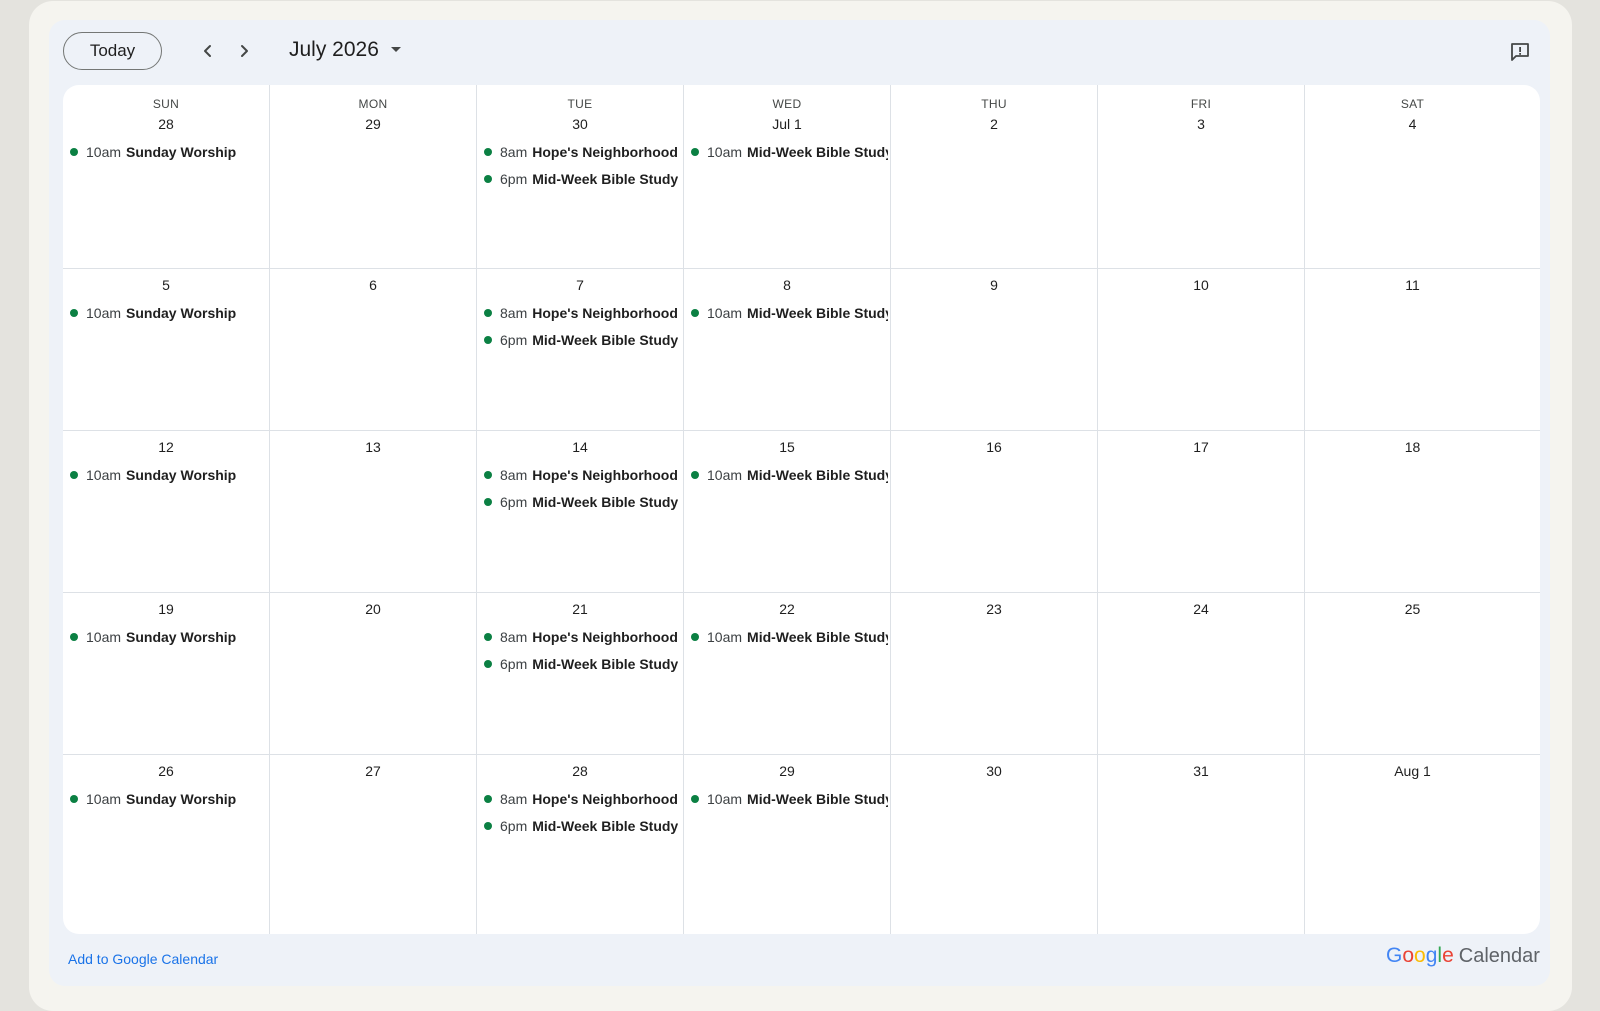 This screenshot has width=1600, height=1011. What do you see at coordinates (994, 673) in the screenshot?
I see `day-cell: 23` at bounding box center [994, 673].